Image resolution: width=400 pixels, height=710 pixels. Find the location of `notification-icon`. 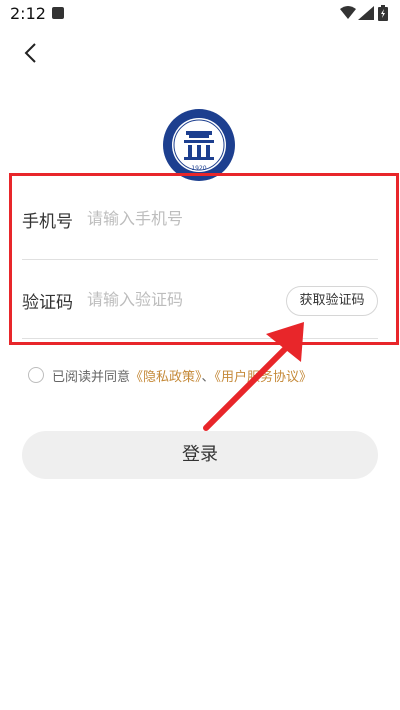

notification-icon is located at coordinates (58, 13).